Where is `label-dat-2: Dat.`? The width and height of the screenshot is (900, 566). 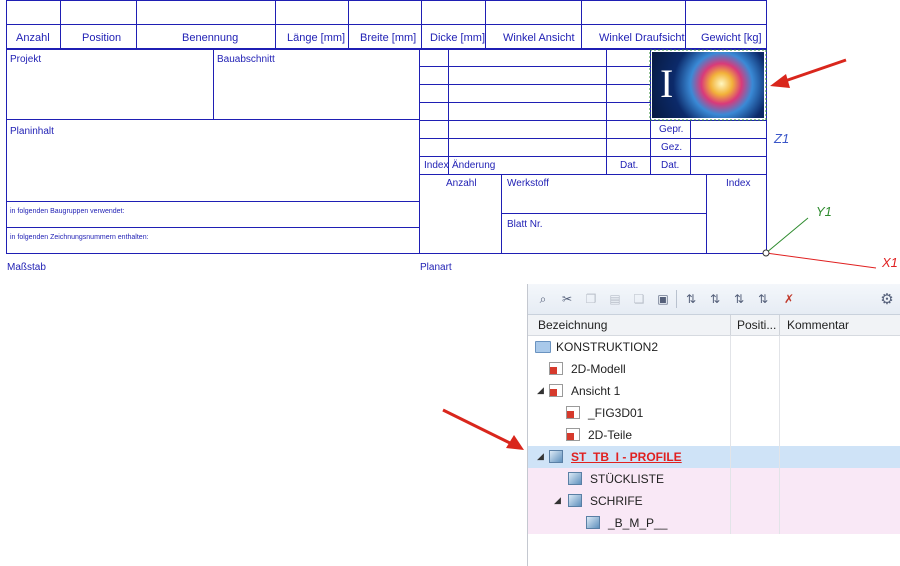 label-dat-2: Dat. is located at coordinates (670, 165).